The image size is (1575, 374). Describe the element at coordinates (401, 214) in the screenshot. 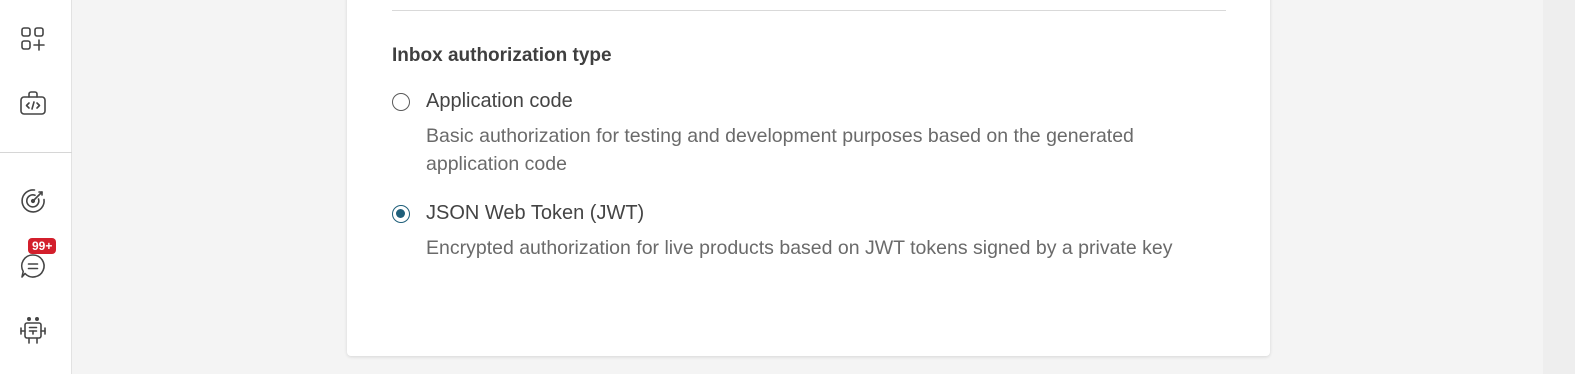

I see `radio-jwt` at that location.